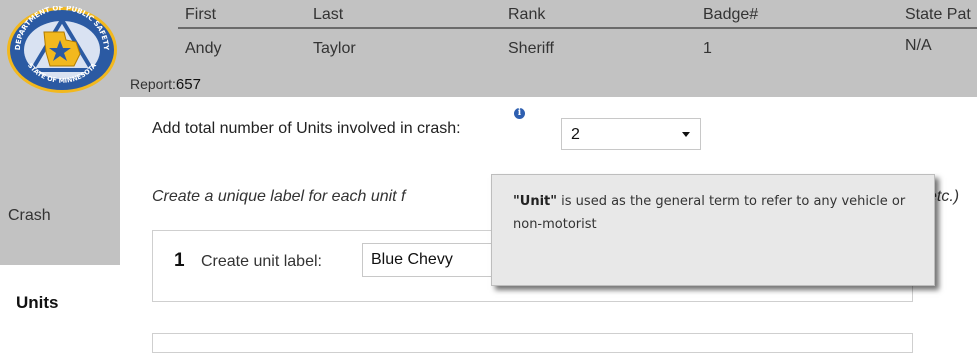 The image size is (977, 353). I want to click on info-icon: i, so click(519, 113).